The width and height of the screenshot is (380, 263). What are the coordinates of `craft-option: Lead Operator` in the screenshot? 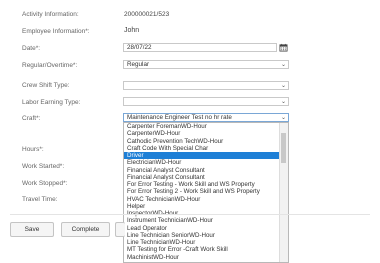 It's located at (206, 228).